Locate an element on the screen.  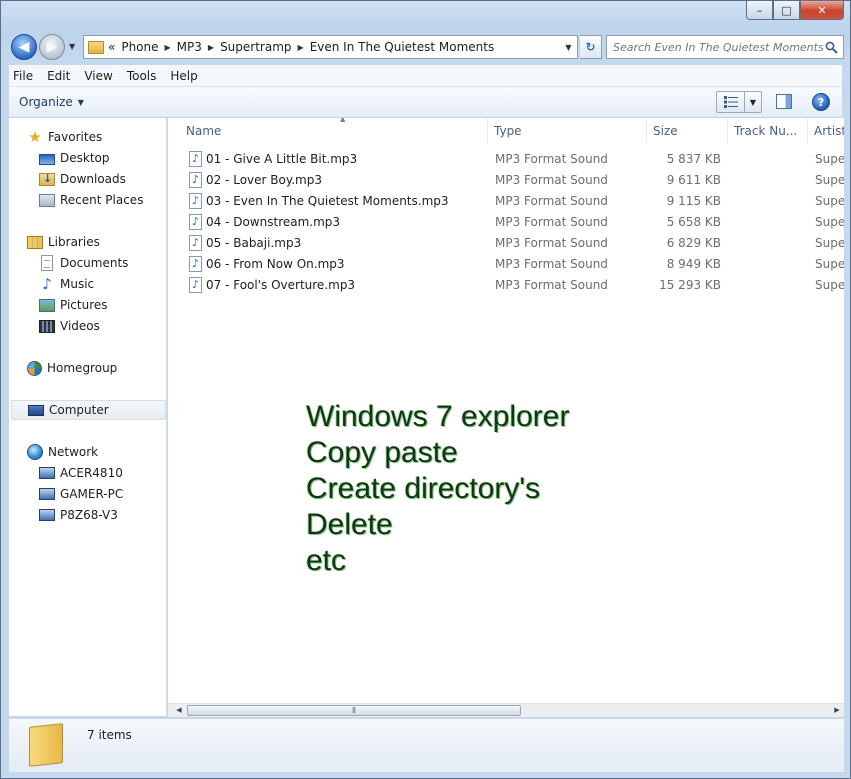
sidebar-libraries: Libraries is located at coordinates (63, 242).